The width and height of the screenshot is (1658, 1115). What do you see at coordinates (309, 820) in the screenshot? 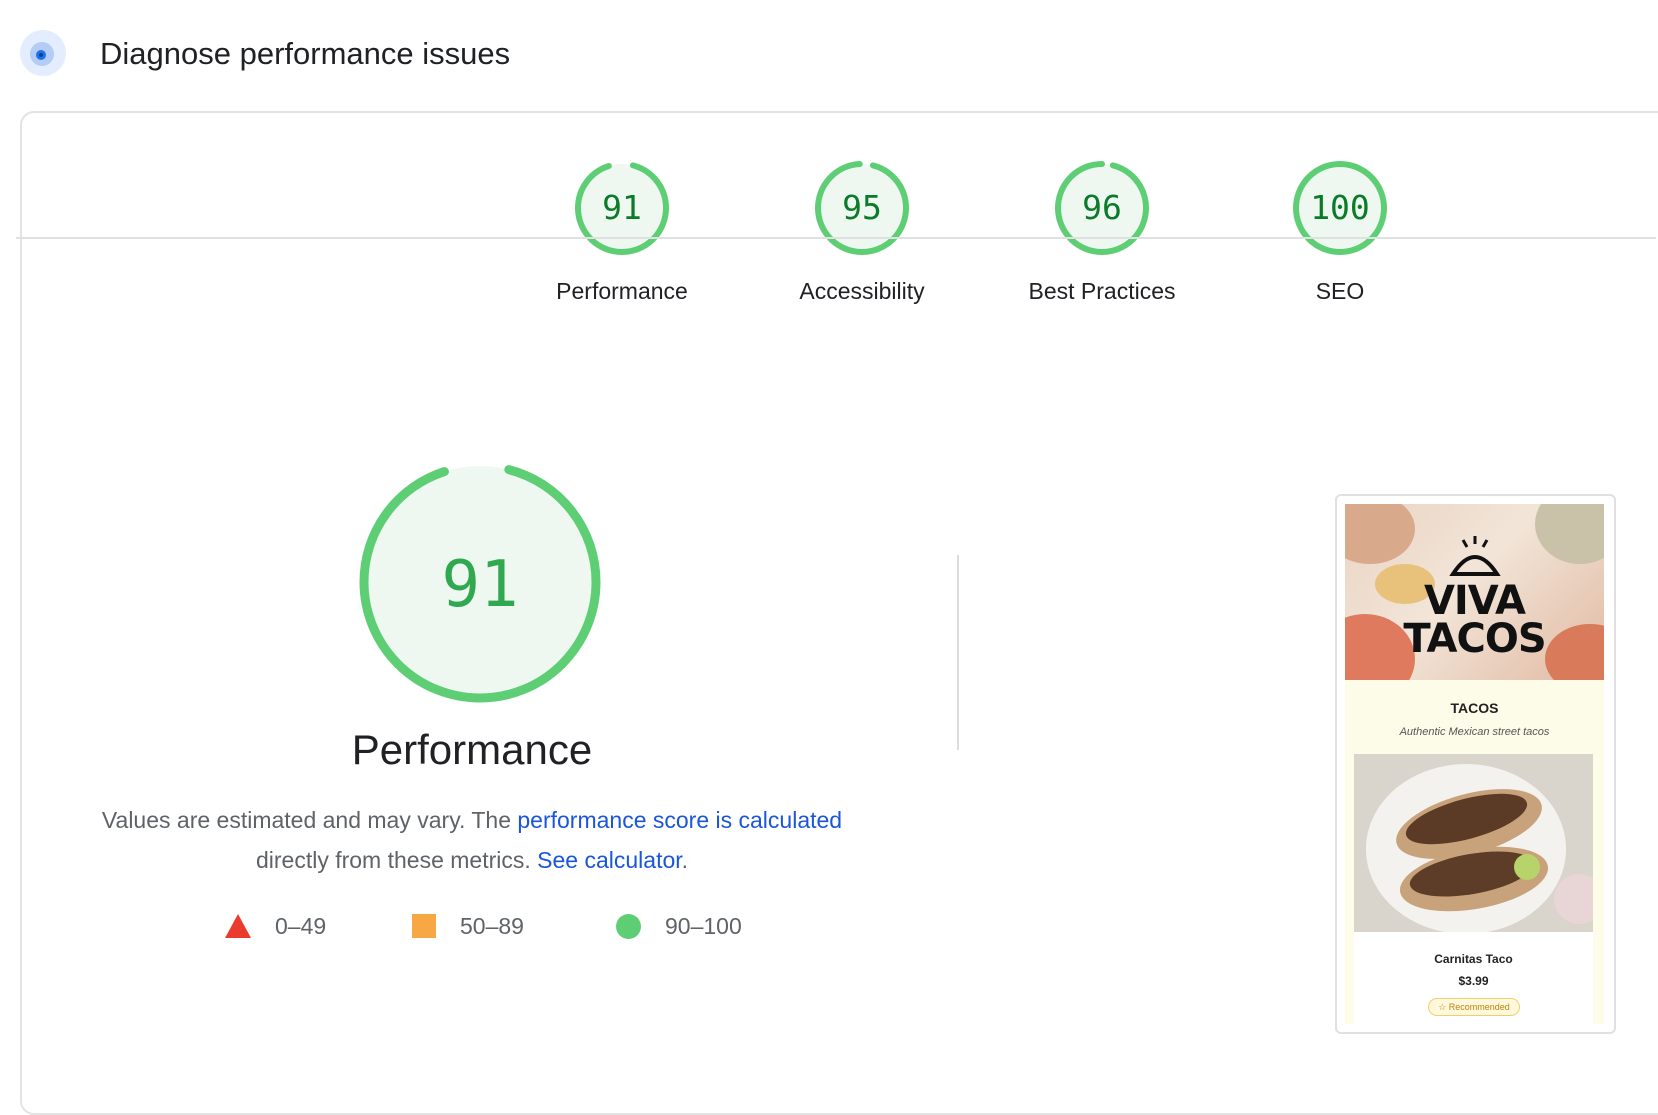
I see `description-text: Values are estimated and may vary. The` at bounding box center [309, 820].